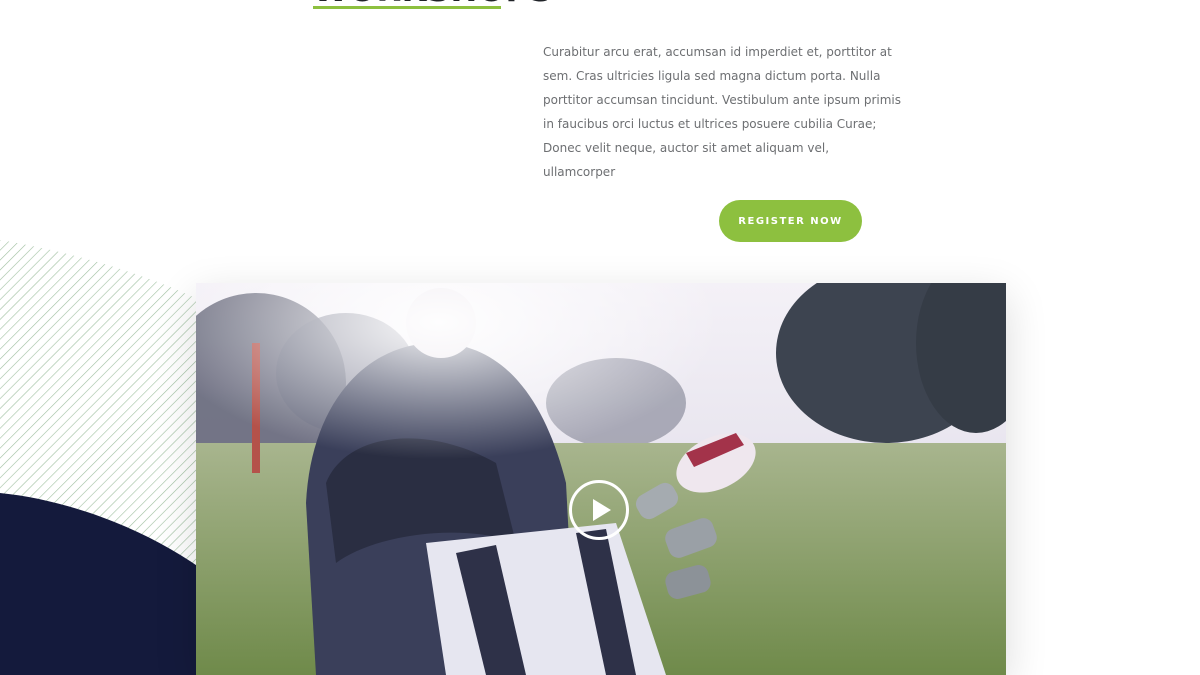  I want to click on register-now-button: REGISTER NOW, so click(790, 221).